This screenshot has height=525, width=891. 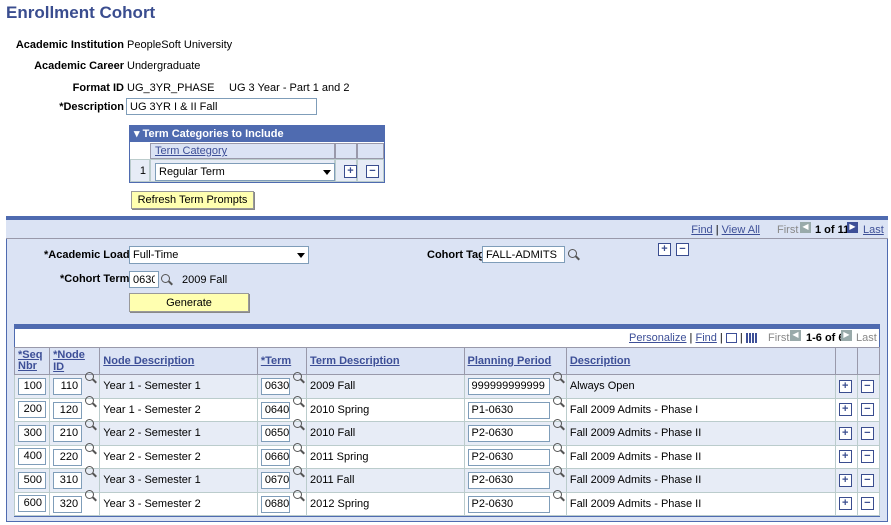 I want to click on cohort-tag-input, so click(x=523, y=254).